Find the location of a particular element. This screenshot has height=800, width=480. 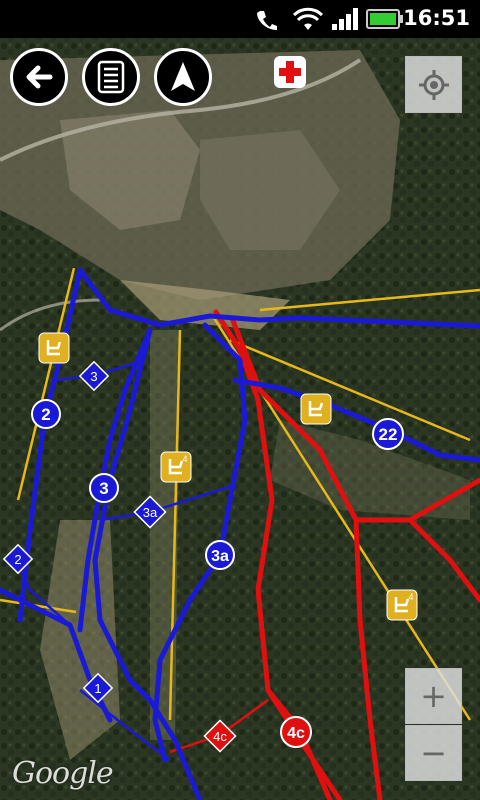

run-marker: 3a is located at coordinates (220, 555).